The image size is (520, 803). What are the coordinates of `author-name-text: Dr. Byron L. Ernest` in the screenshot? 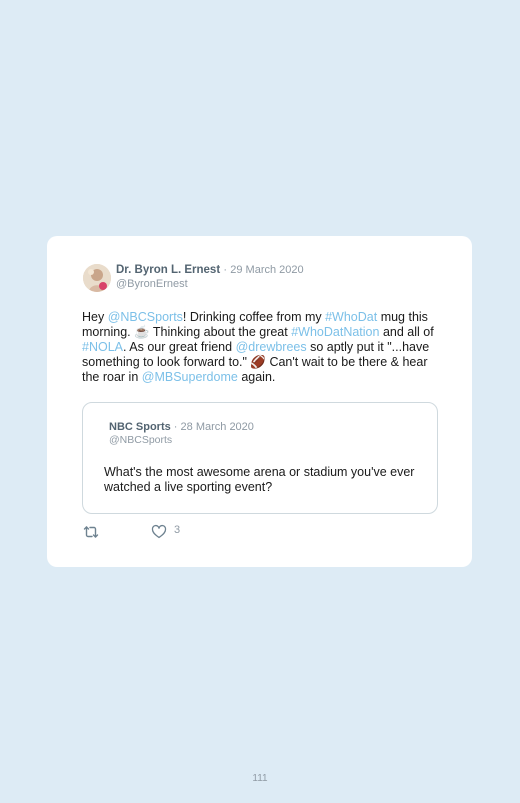 It's located at (168, 270).